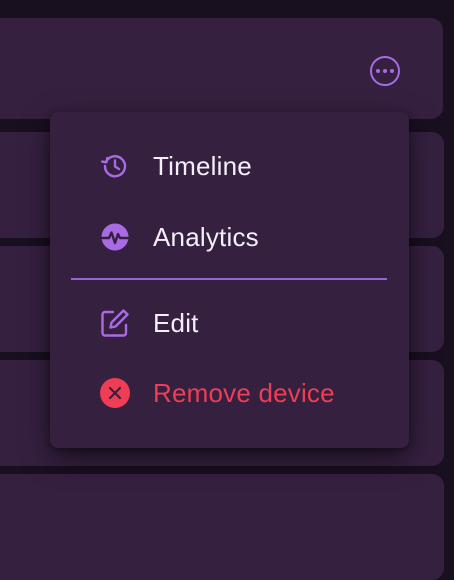 This screenshot has height=580, width=454. I want to click on menu-item-analytics: Analytics, so click(229, 237).